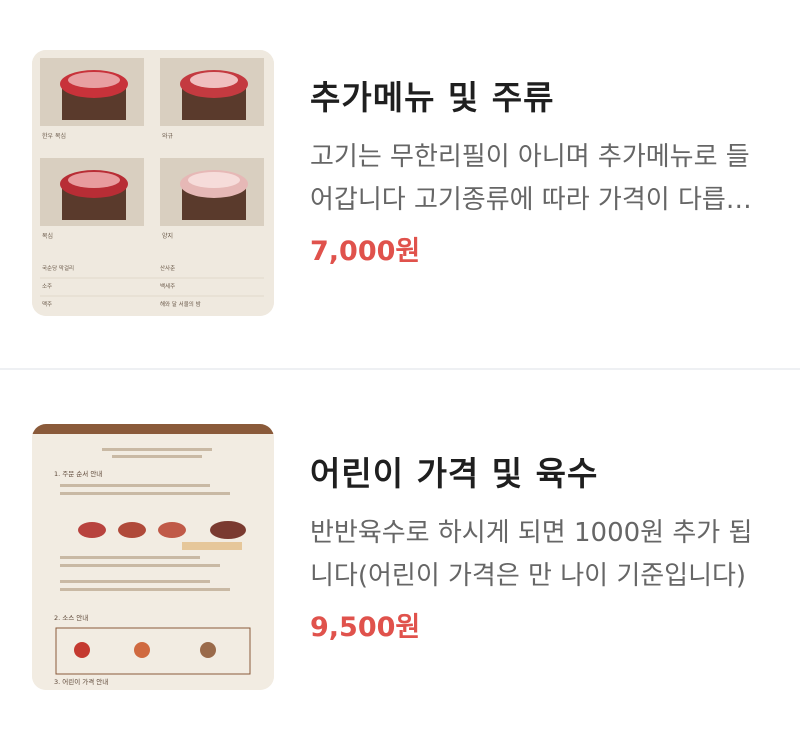 Image resolution: width=800 pixels, height=740 pixels. I want to click on image-caption: 백세주, so click(167, 286).